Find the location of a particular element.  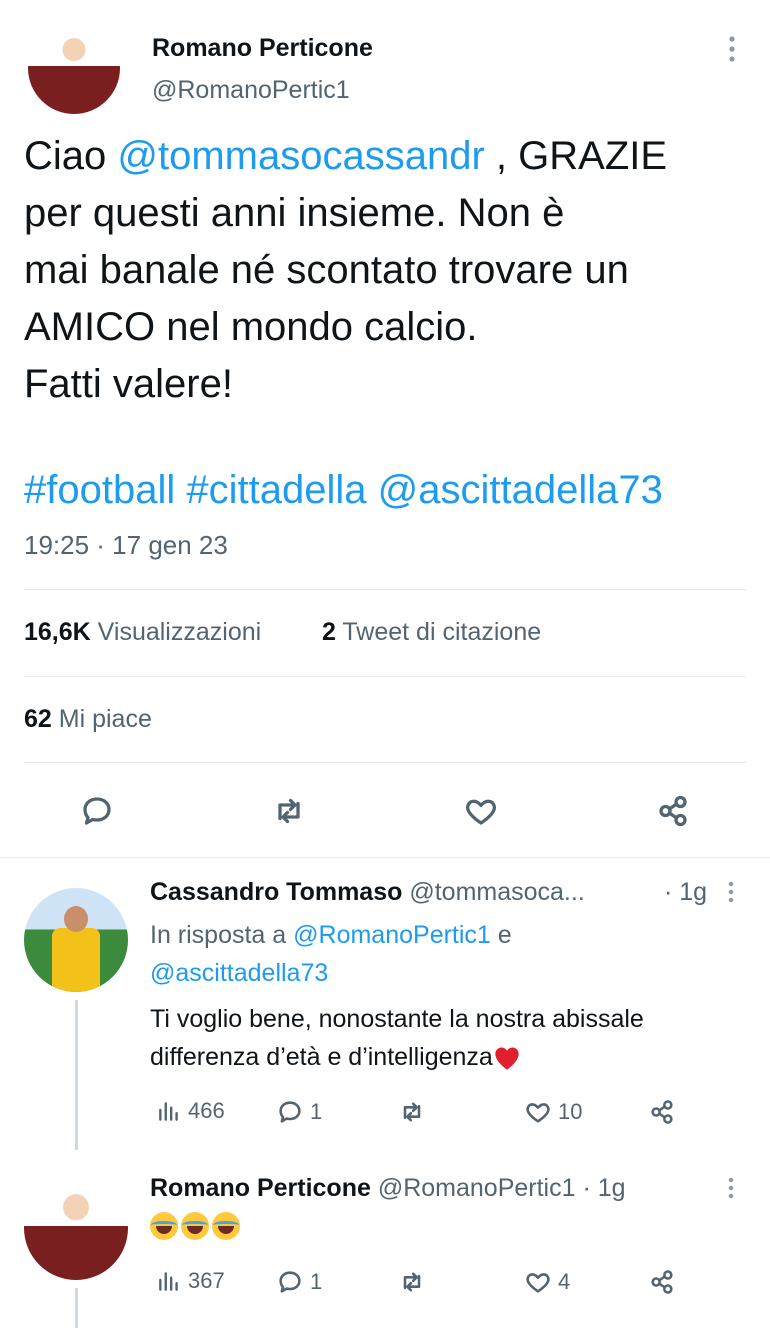

tweet-text-line: AMICO nel mondo calcio. is located at coordinates (251, 327).